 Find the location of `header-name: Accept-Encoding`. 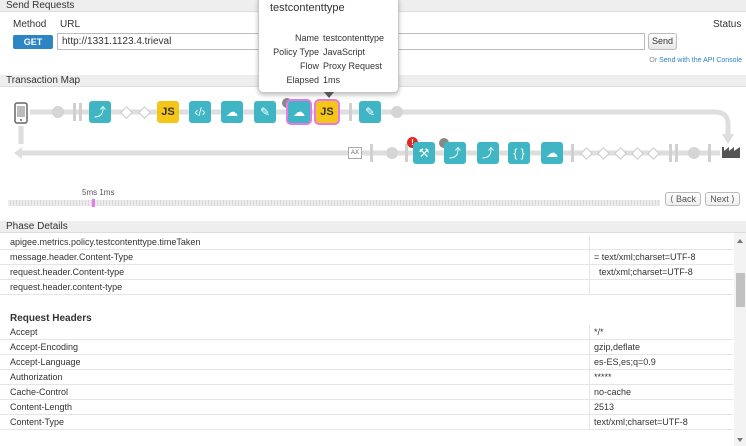

header-name: Accept-Encoding is located at coordinates (44, 347).